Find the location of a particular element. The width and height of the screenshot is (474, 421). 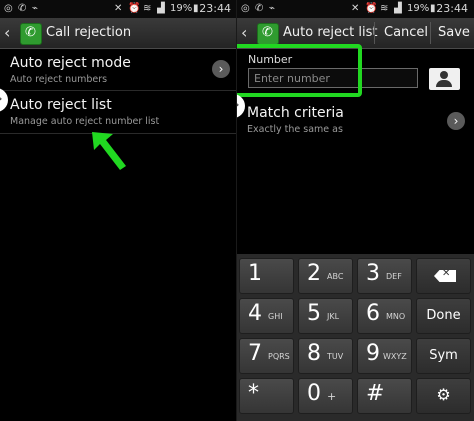

key-2: 2 ABC is located at coordinates (325, 276).